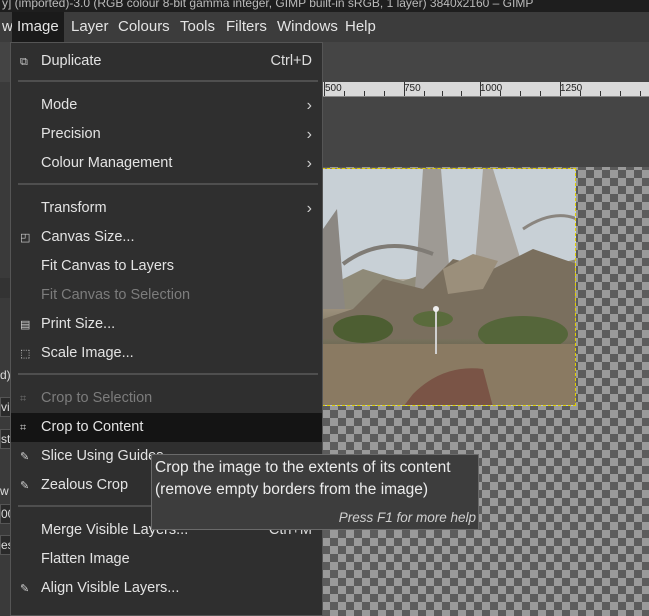 The height and width of the screenshot is (616, 649). Describe the element at coordinates (116, 295) in the screenshot. I see `menu-item-fit-canvas-to-selection: Fit Canvas to Selection` at that location.